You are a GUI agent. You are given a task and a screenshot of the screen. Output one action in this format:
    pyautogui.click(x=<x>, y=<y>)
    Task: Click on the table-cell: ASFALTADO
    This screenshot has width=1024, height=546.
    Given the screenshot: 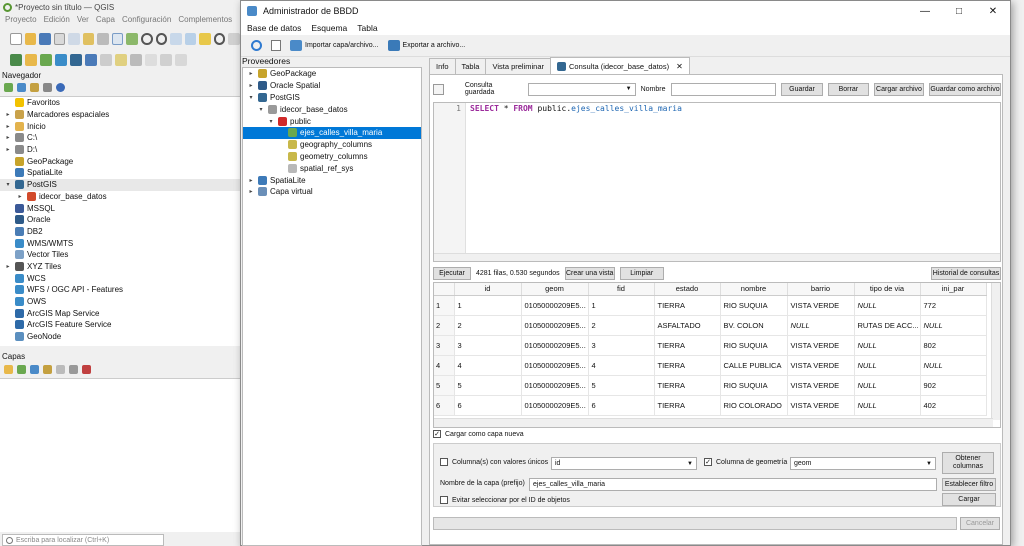 What is the action you would take?
    pyautogui.click(x=687, y=325)
    